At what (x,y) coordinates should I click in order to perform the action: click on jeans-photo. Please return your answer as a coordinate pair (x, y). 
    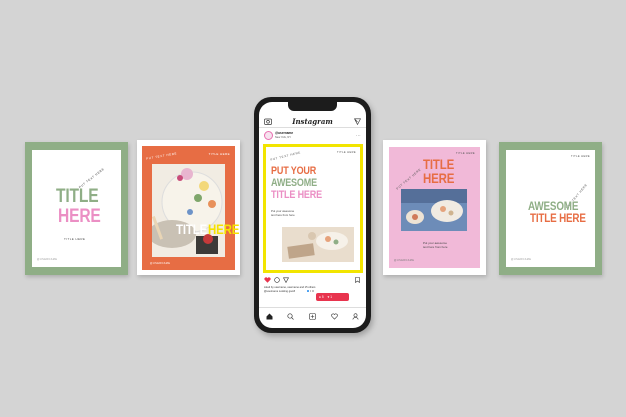
    Looking at the image, I should click on (434, 210).